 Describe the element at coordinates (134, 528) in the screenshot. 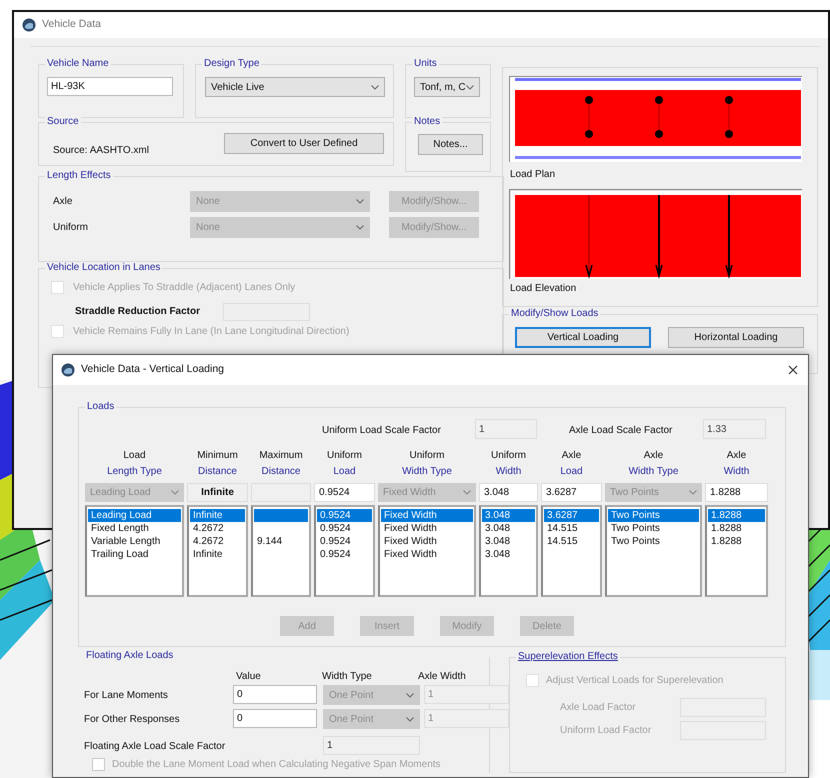

I see `list-item: Fixed Length` at that location.